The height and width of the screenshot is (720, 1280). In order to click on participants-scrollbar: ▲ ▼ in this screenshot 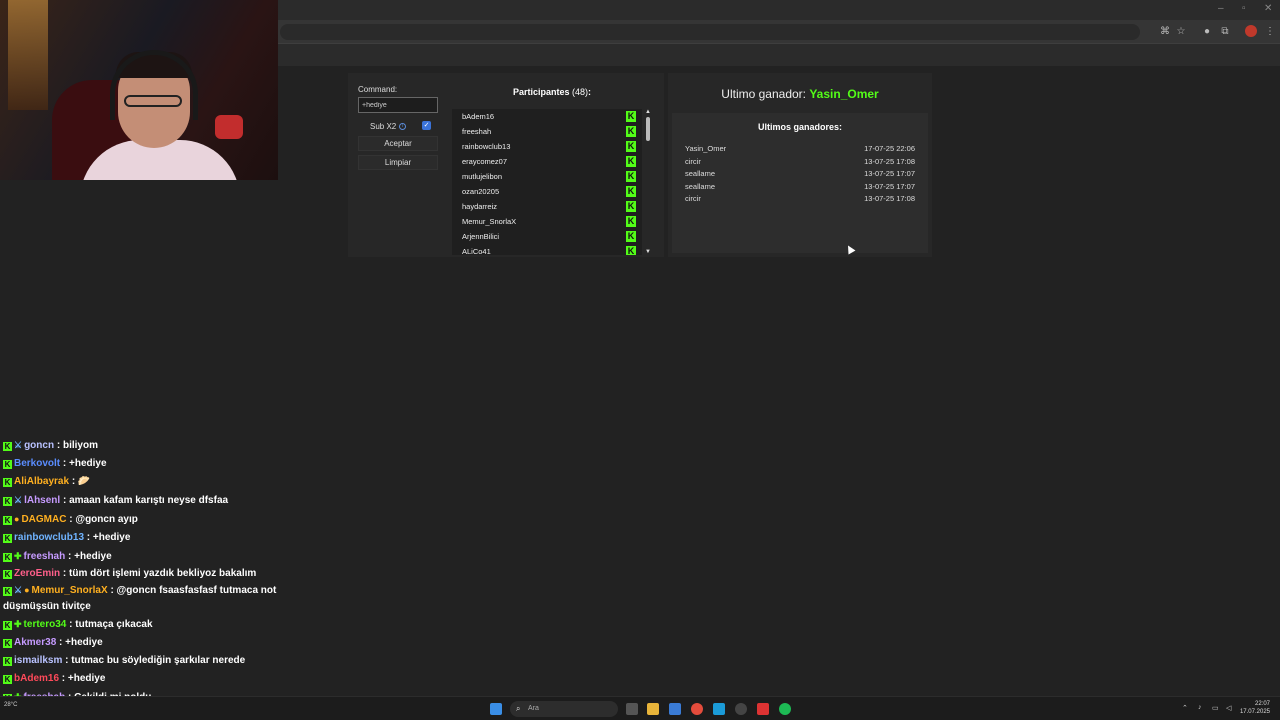, I will do `click(648, 182)`.